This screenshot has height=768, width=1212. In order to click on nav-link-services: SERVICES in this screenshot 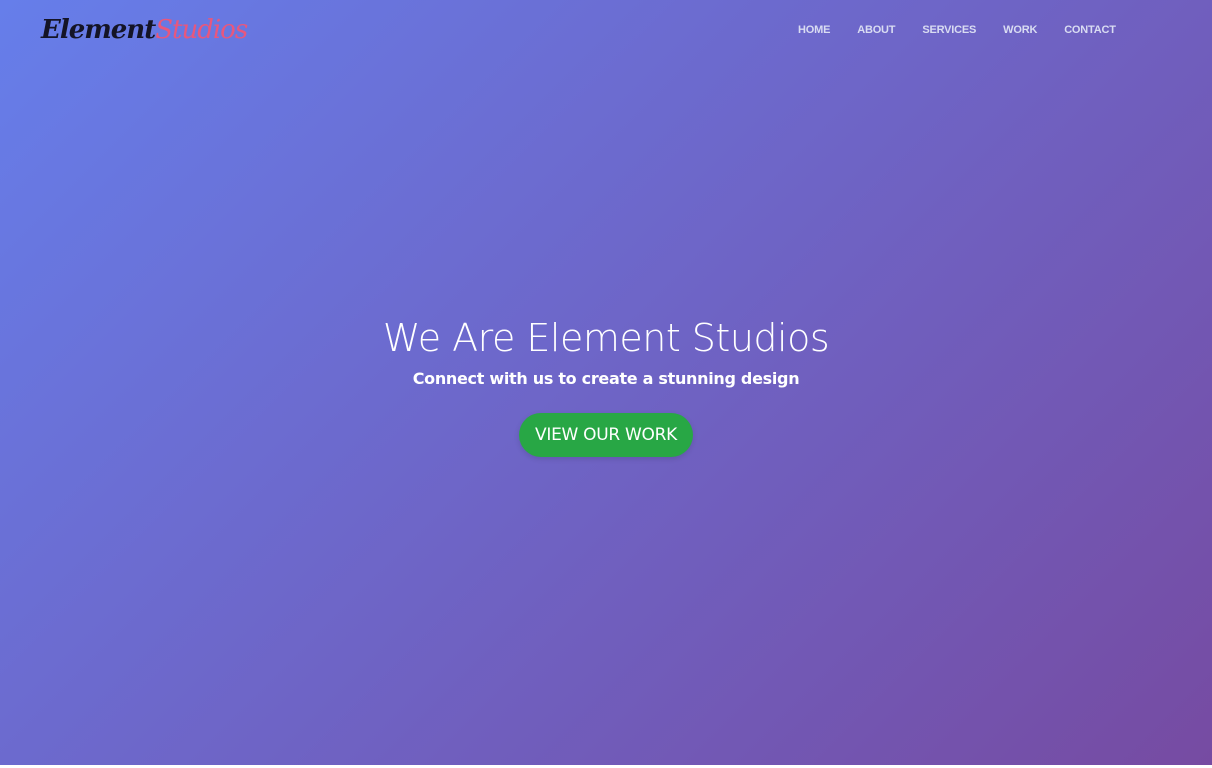, I will do `click(949, 30)`.